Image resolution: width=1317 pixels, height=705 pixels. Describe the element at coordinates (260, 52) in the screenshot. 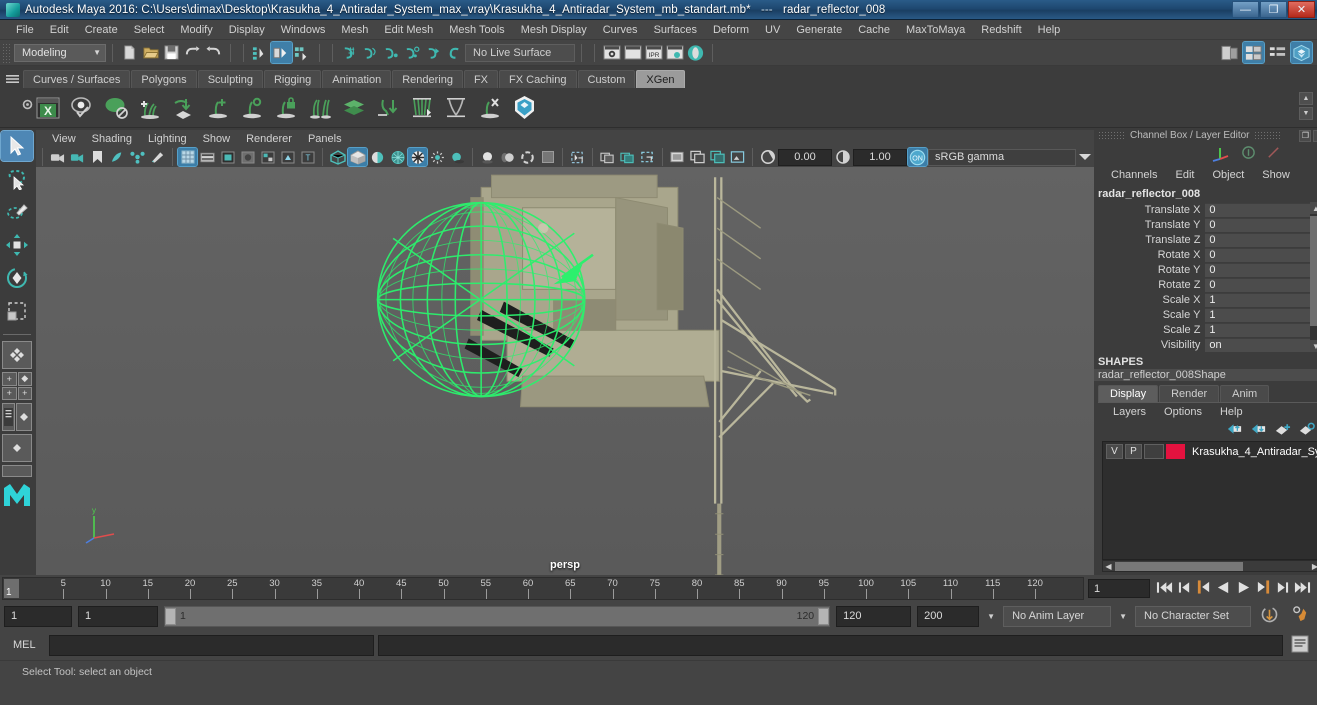

I see `select-by-hierarchy-icon` at that location.